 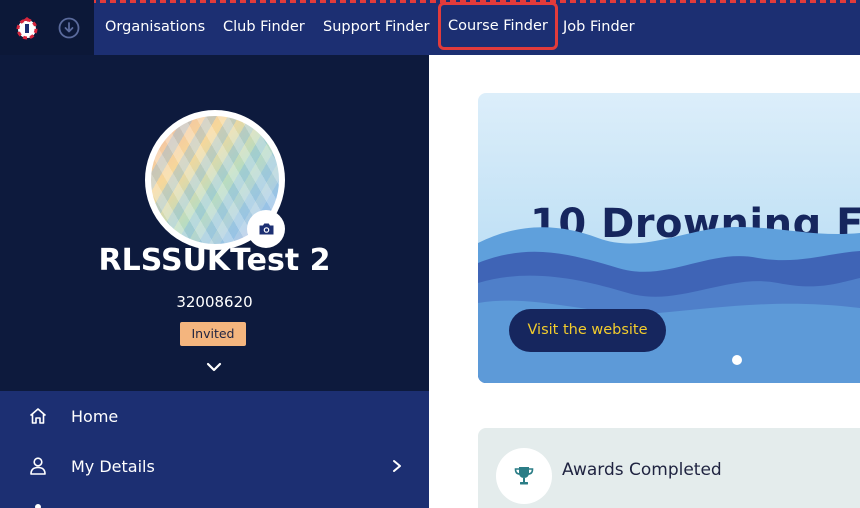 I want to click on status-badge: Invited, so click(x=213, y=334).